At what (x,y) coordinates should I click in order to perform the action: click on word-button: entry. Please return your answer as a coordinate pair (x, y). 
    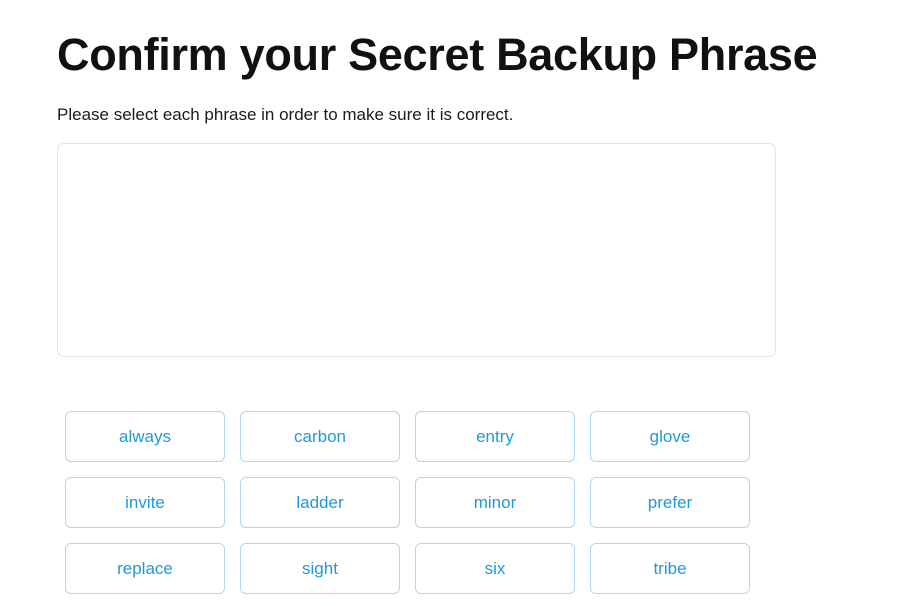
    Looking at the image, I should click on (495, 436).